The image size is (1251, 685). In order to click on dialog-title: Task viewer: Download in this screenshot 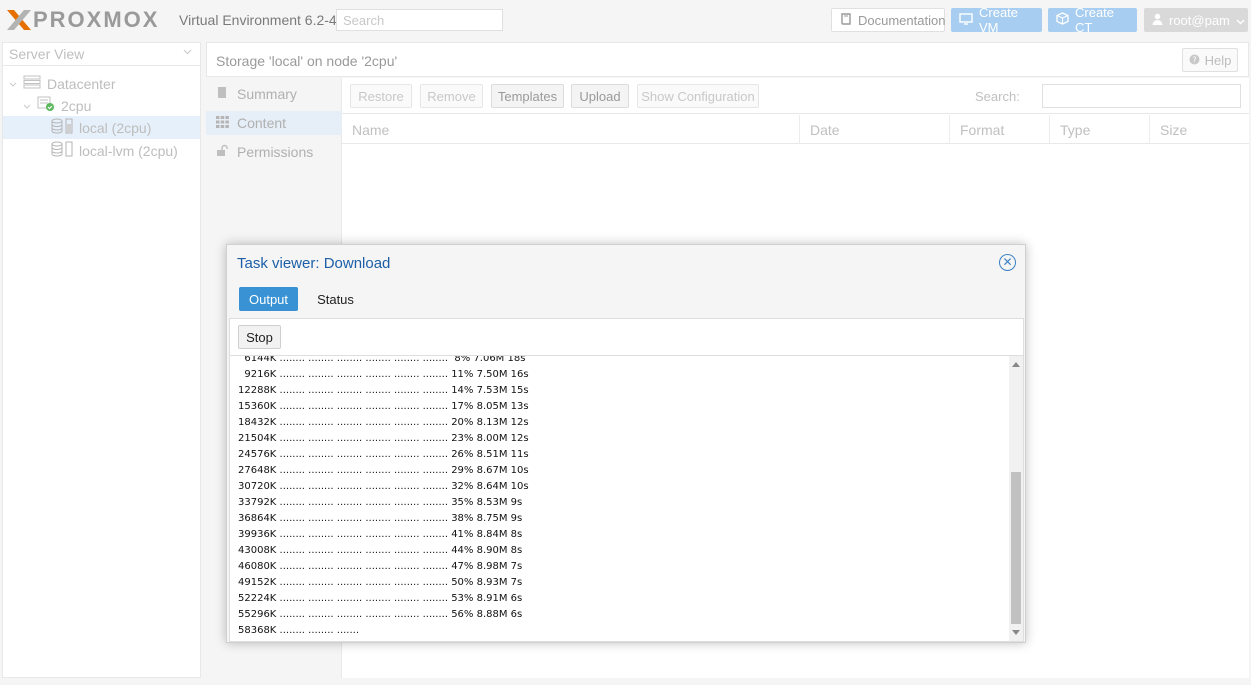, I will do `click(314, 263)`.